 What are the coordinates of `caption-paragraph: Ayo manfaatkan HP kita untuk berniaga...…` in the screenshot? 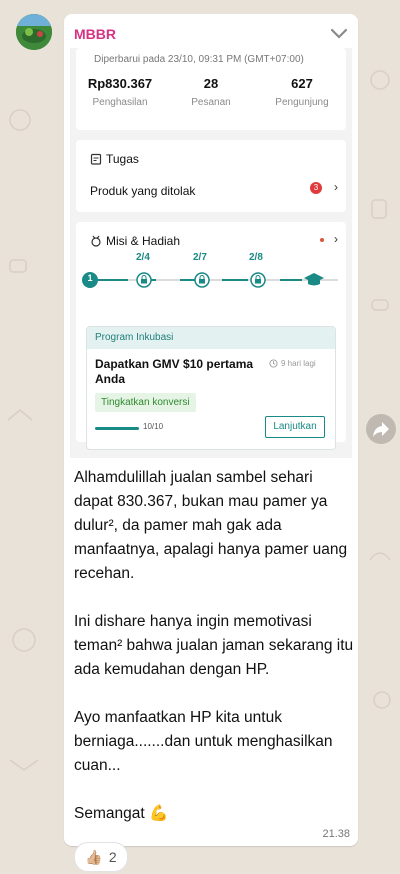 It's located at (203, 741).